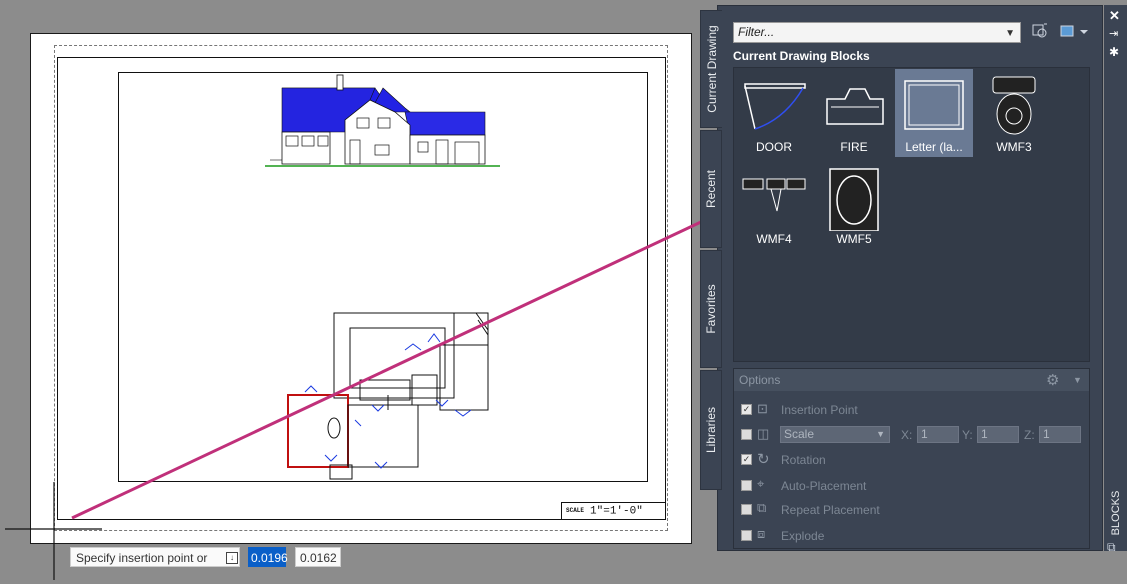 The width and height of the screenshot is (1127, 584). Describe the element at coordinates (763, 459) in the screenshot. I see `rotate-icon: ↻` at that location.